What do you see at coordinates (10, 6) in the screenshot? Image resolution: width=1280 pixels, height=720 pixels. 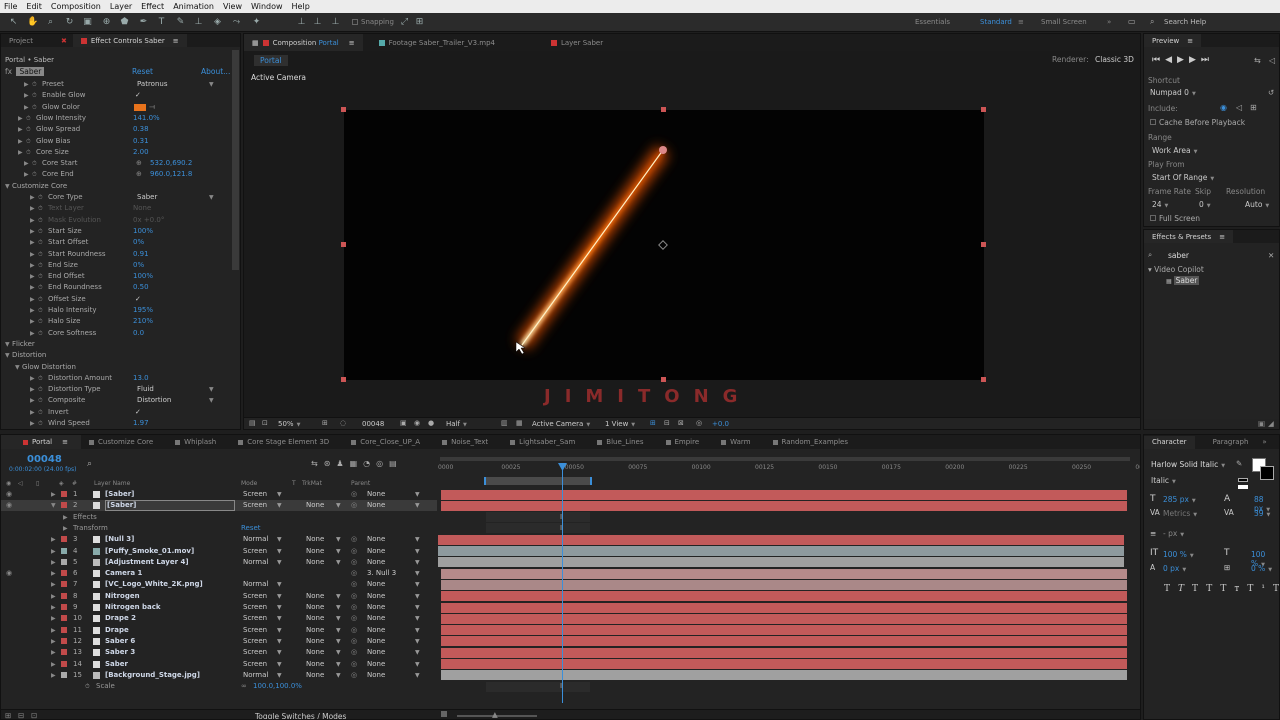 I see `menu-file: File` at bounding box center [10, 6].